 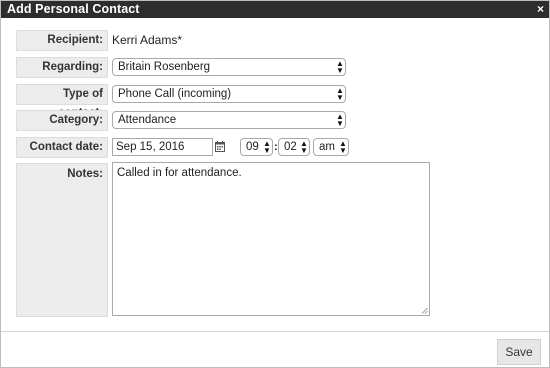 What do you see at coordinates (275, 9) in the screenshot?
I see `dialog-titlebar: Add Personal Contact ×` at bounding box center [275, 9].